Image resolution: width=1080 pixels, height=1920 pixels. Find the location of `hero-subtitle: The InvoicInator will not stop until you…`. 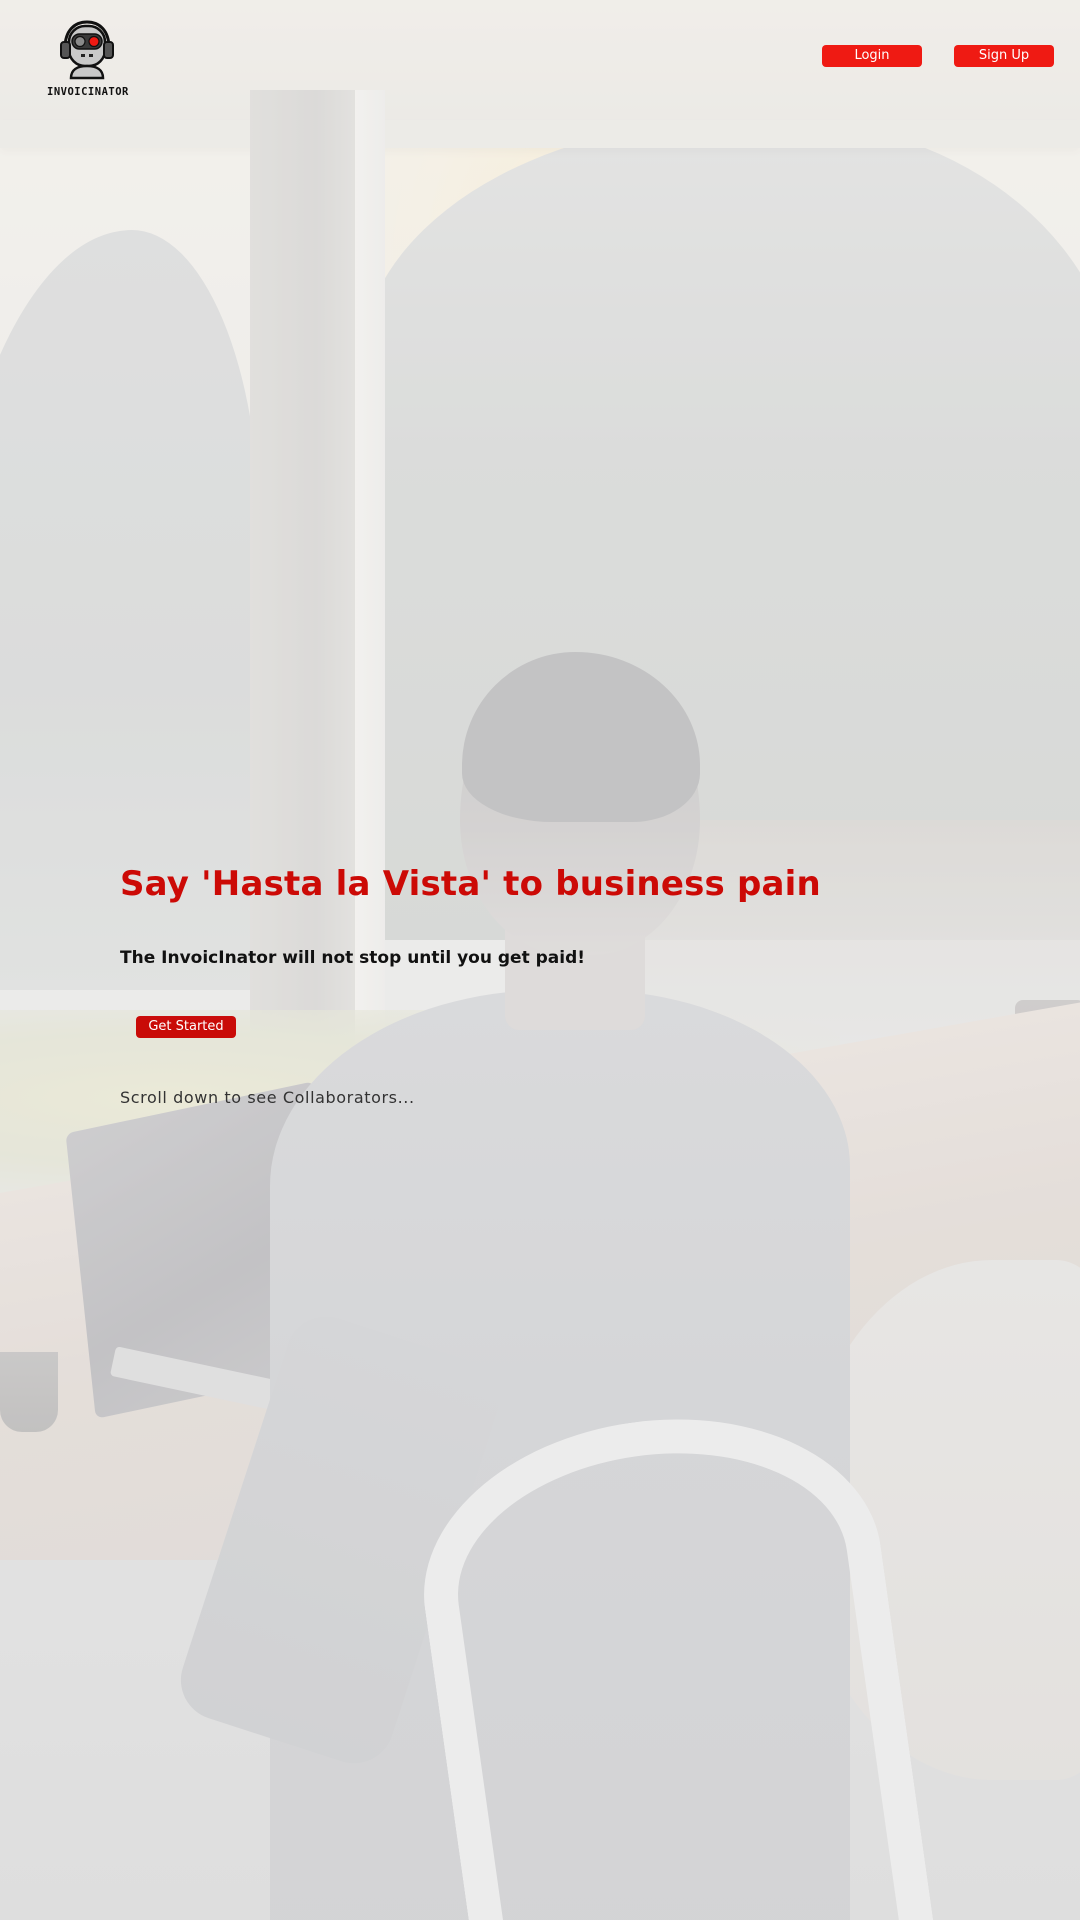

hero-subtitle: The InvoicInator will not stop until you… is located at coordinates (353, 958).